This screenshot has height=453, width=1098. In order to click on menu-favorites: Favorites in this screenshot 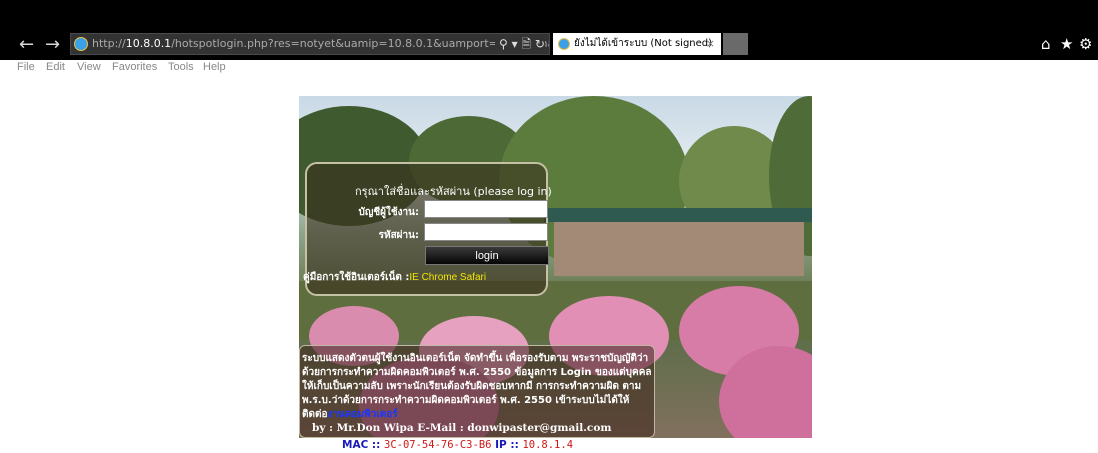, I will do `click(134, 67)`.